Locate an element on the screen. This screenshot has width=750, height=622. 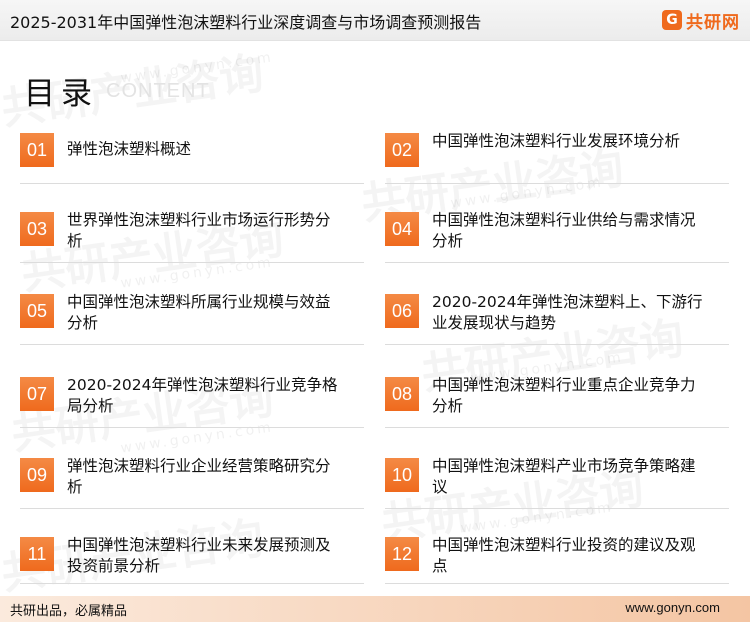
toc-item-number: 07 is located at coordinates (37, 394).